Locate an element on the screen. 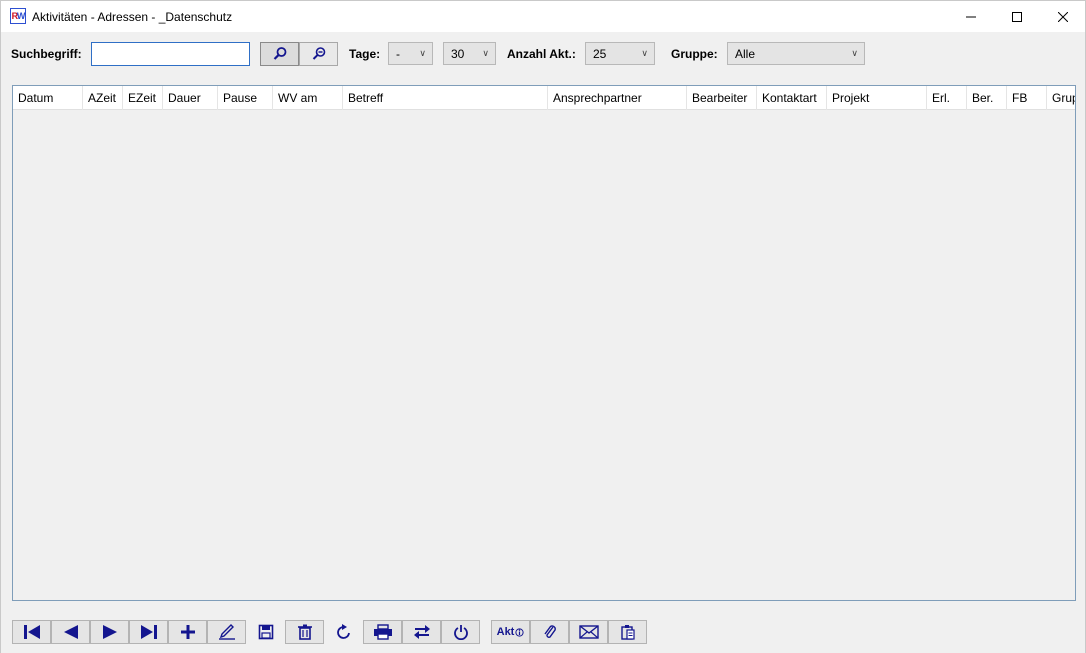 Image resolution: width=1086 pixels, height=653 pixels. tage-select-2: 30 ∨ is located at coordinates (469, 53).